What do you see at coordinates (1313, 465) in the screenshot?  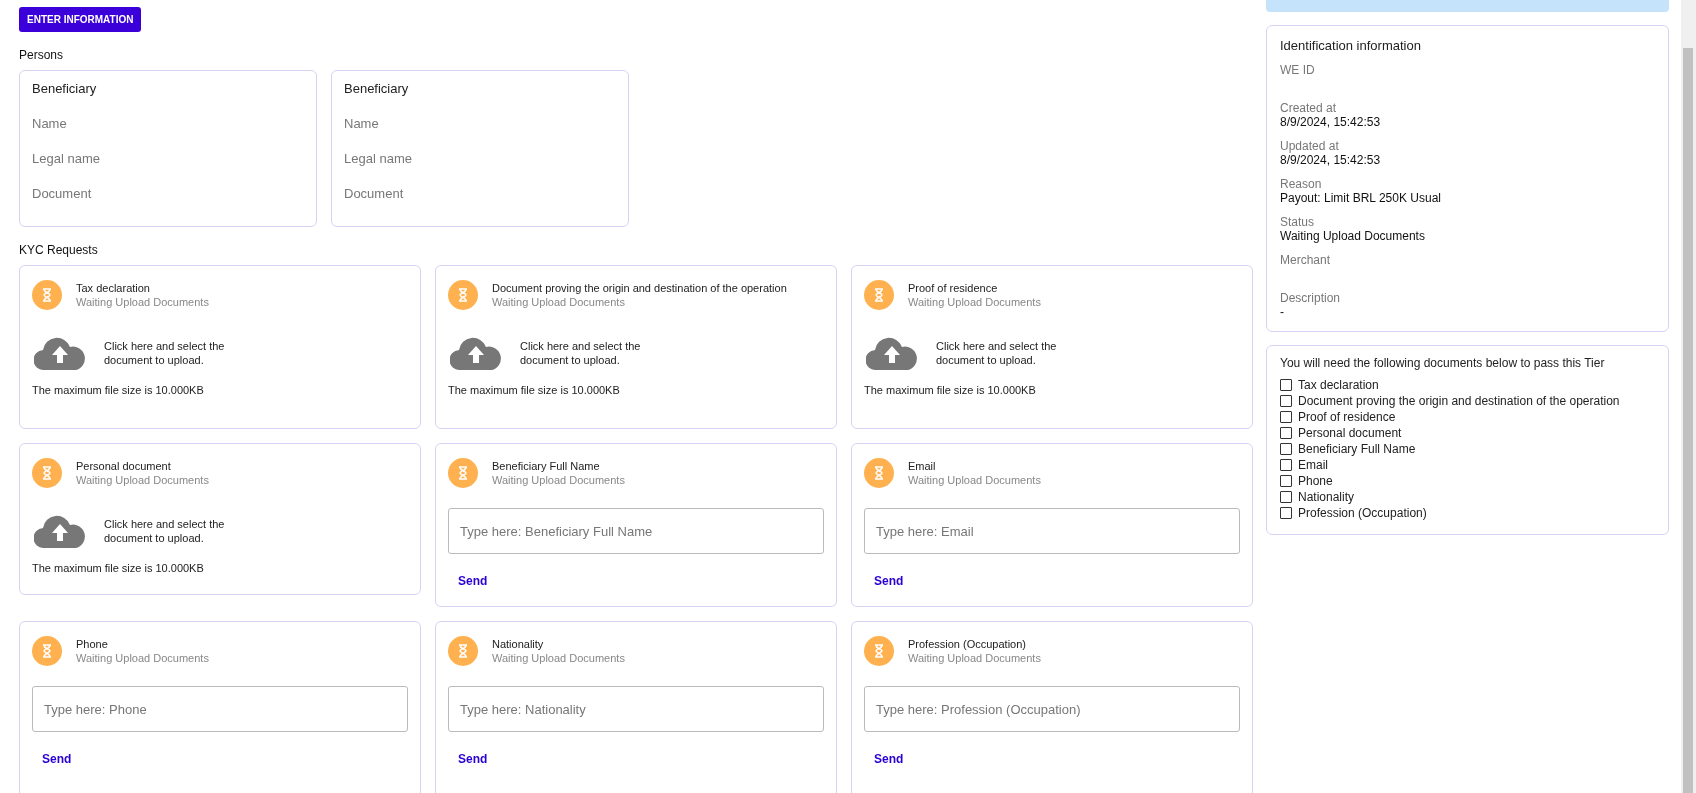 I see `checkbox-label: Email` at bounding box center [1313, 465].